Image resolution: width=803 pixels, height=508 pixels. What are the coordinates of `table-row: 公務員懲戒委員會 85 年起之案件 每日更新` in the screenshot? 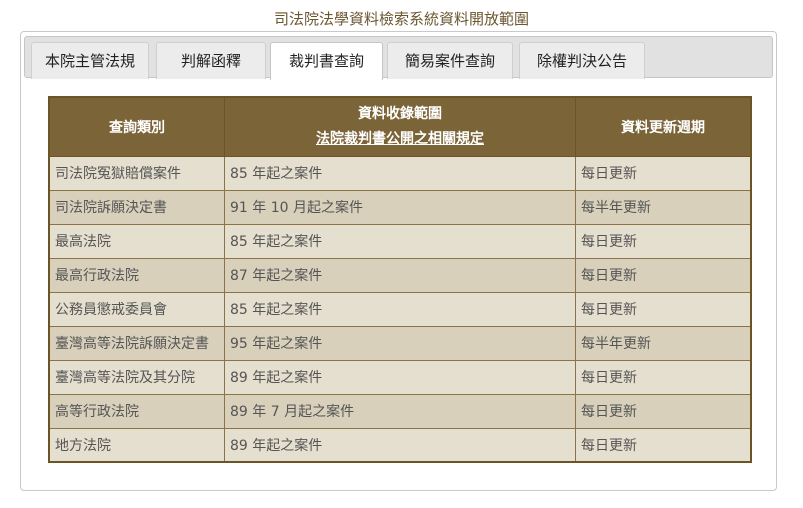 It's located at (400, 309).